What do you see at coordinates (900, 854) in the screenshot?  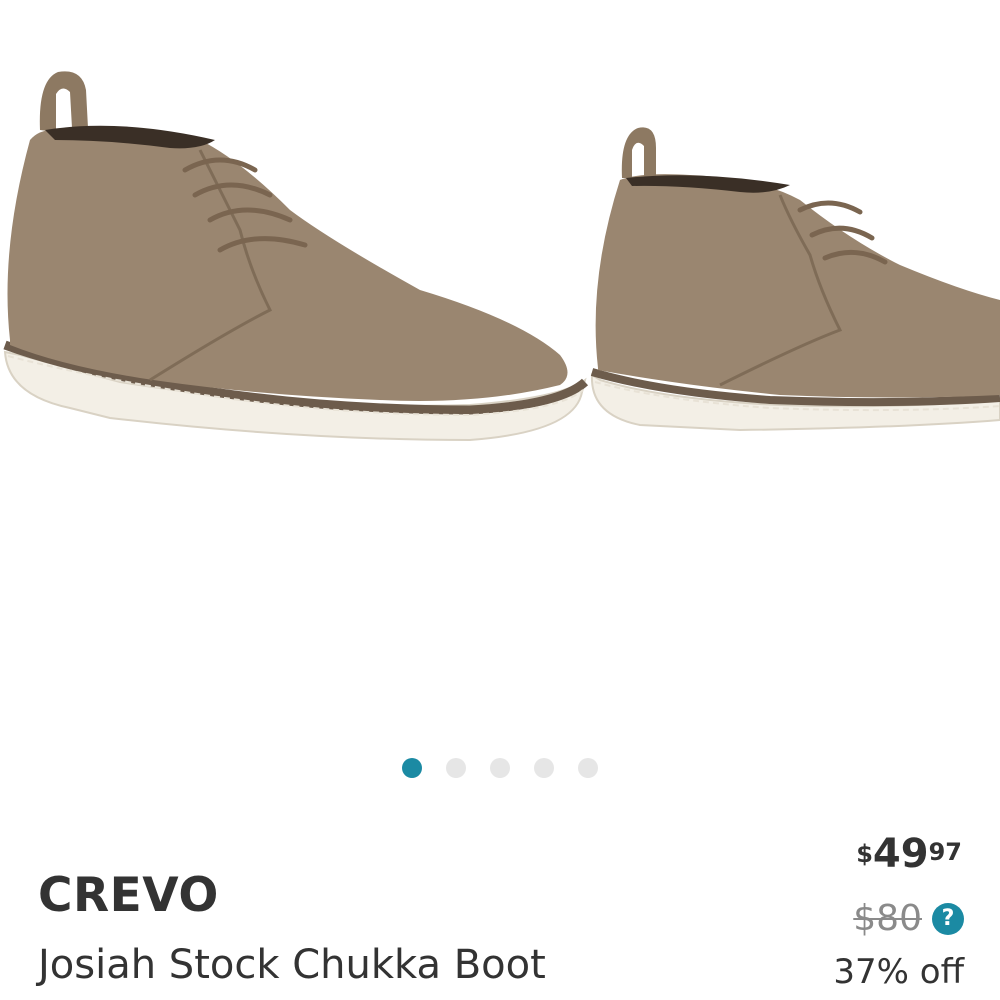 I see `price-dollars: 49` at bounding box center [900, 854].